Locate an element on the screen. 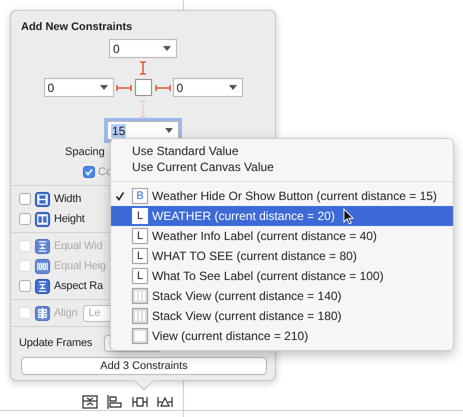 The image size is (463, 417). menu-item: L WHAT TO SEE (current distance = 80) is located at coordinates (282, 256).